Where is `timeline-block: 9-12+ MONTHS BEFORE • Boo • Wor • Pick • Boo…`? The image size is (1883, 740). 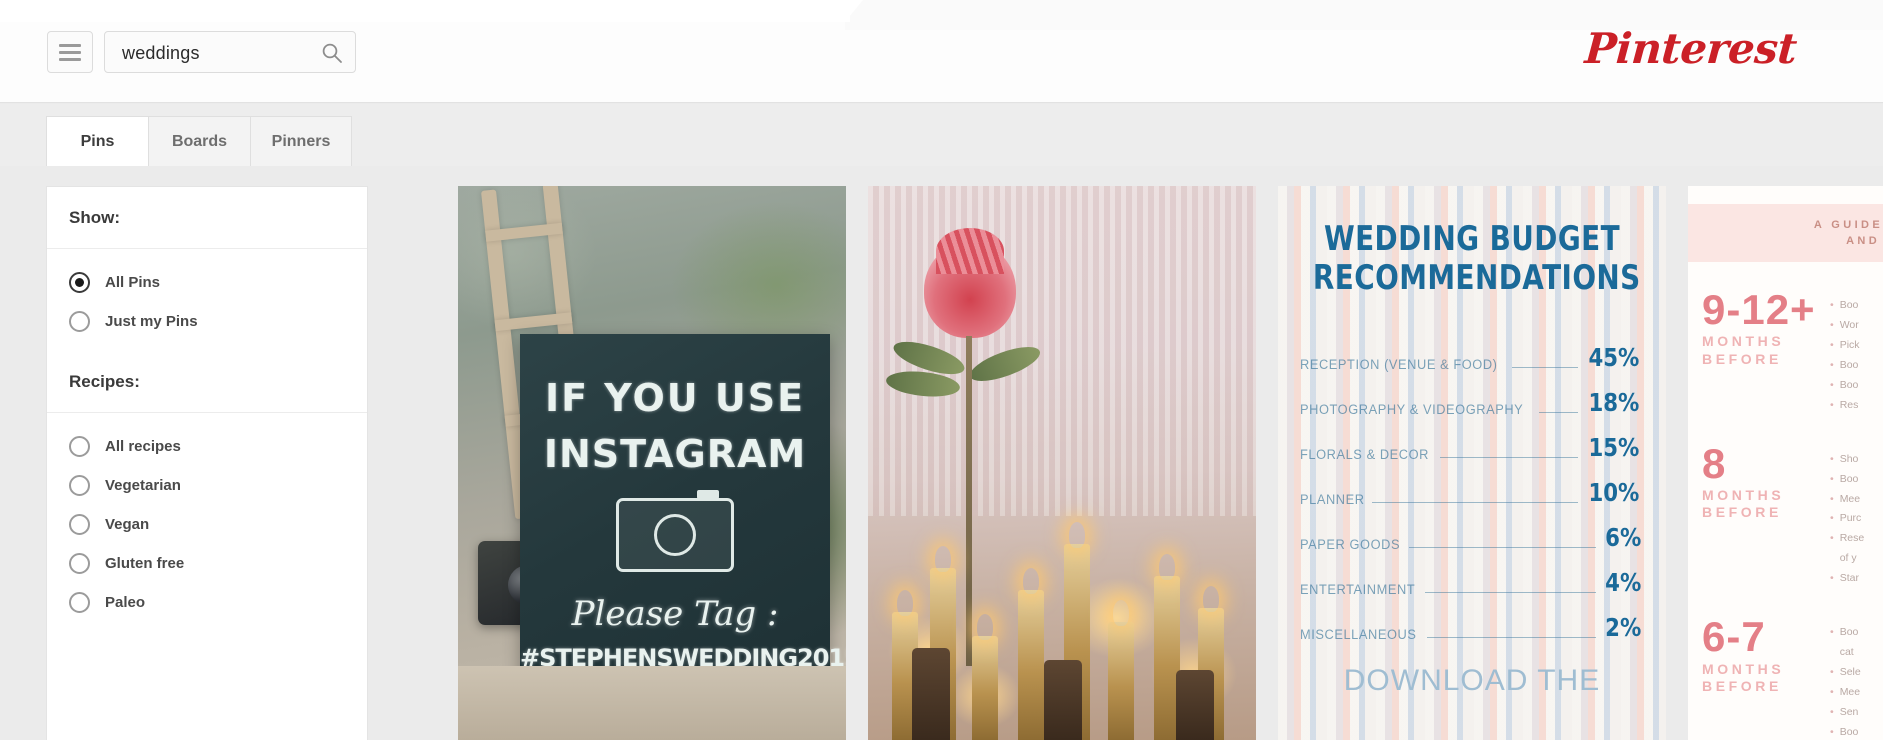 timeline-block: 9-12+ MONTHS BEFORE • Boo • Wor • Pick • Boo… is located at coordinates (1785, 339).